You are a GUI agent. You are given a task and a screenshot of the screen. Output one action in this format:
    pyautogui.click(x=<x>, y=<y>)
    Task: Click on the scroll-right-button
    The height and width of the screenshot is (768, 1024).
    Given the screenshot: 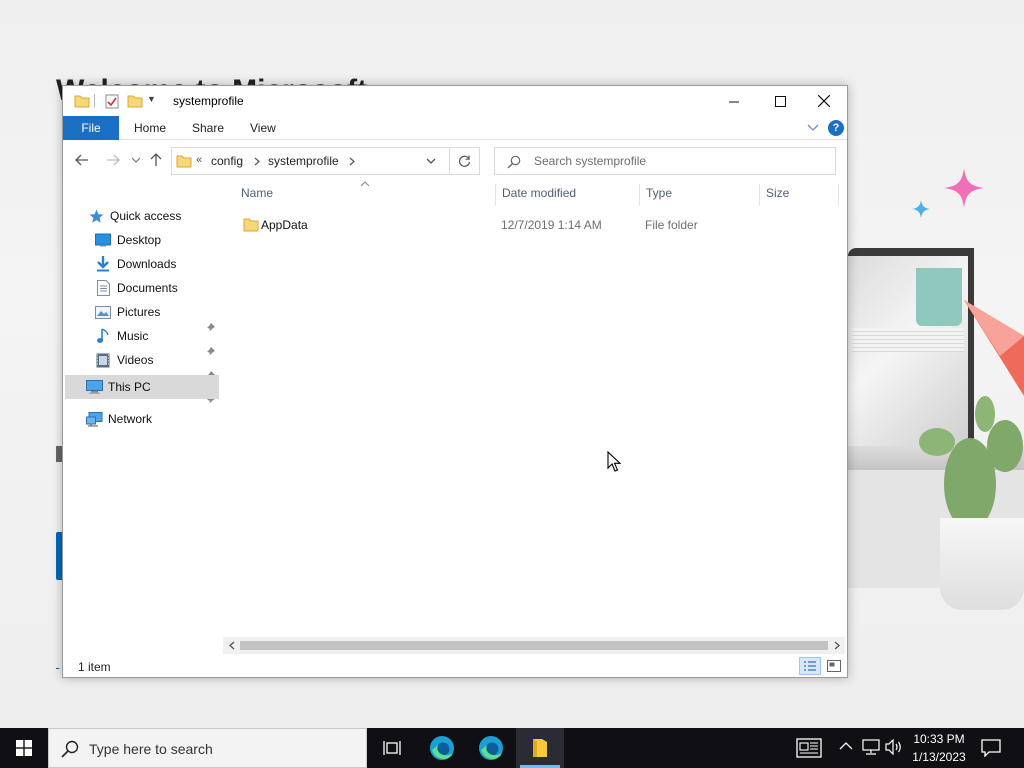 What is the action you would take?
    pyautogui.click(x=836, y=645)
    